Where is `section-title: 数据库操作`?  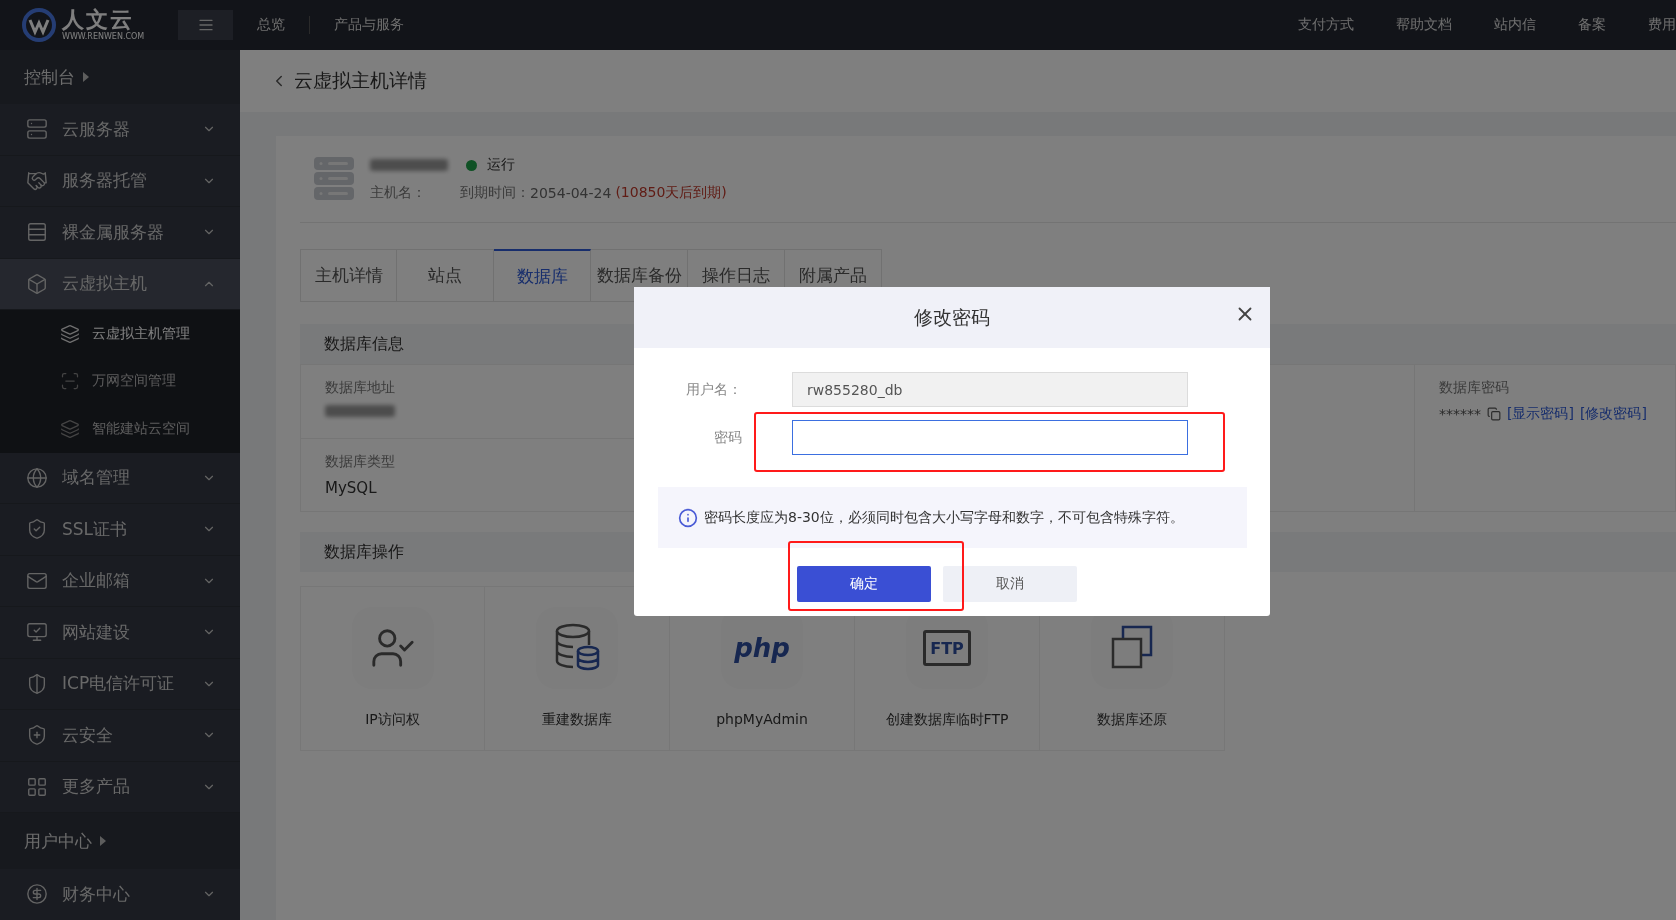 section-title: 数据库操作 is located at coordinates (364, 552).